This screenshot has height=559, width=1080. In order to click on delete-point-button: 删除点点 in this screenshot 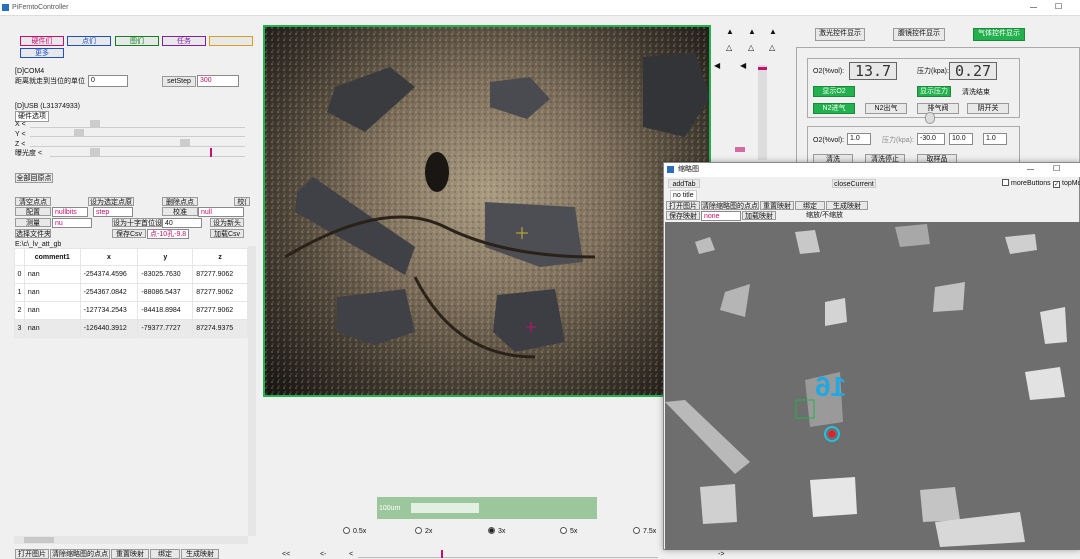, I will do `click(180, 201)`.